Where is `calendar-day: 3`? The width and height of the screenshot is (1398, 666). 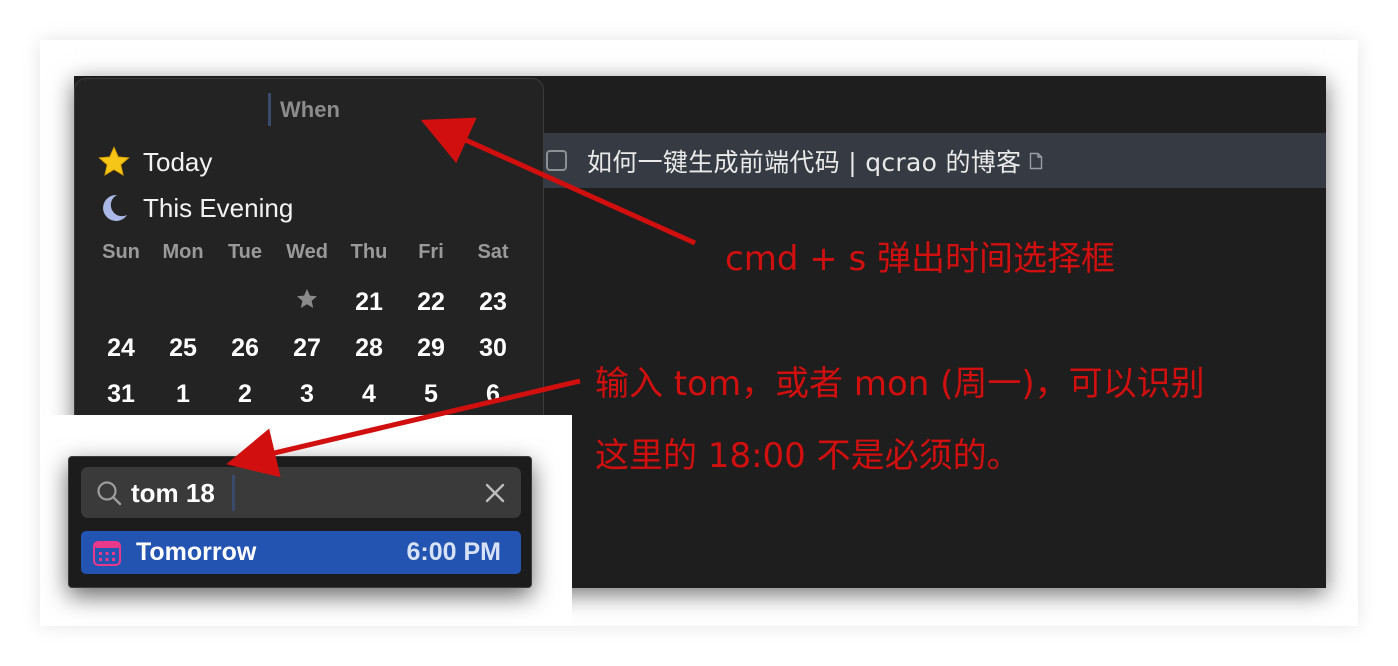 calendar-day: 3 is located at coordinates (307, 394).